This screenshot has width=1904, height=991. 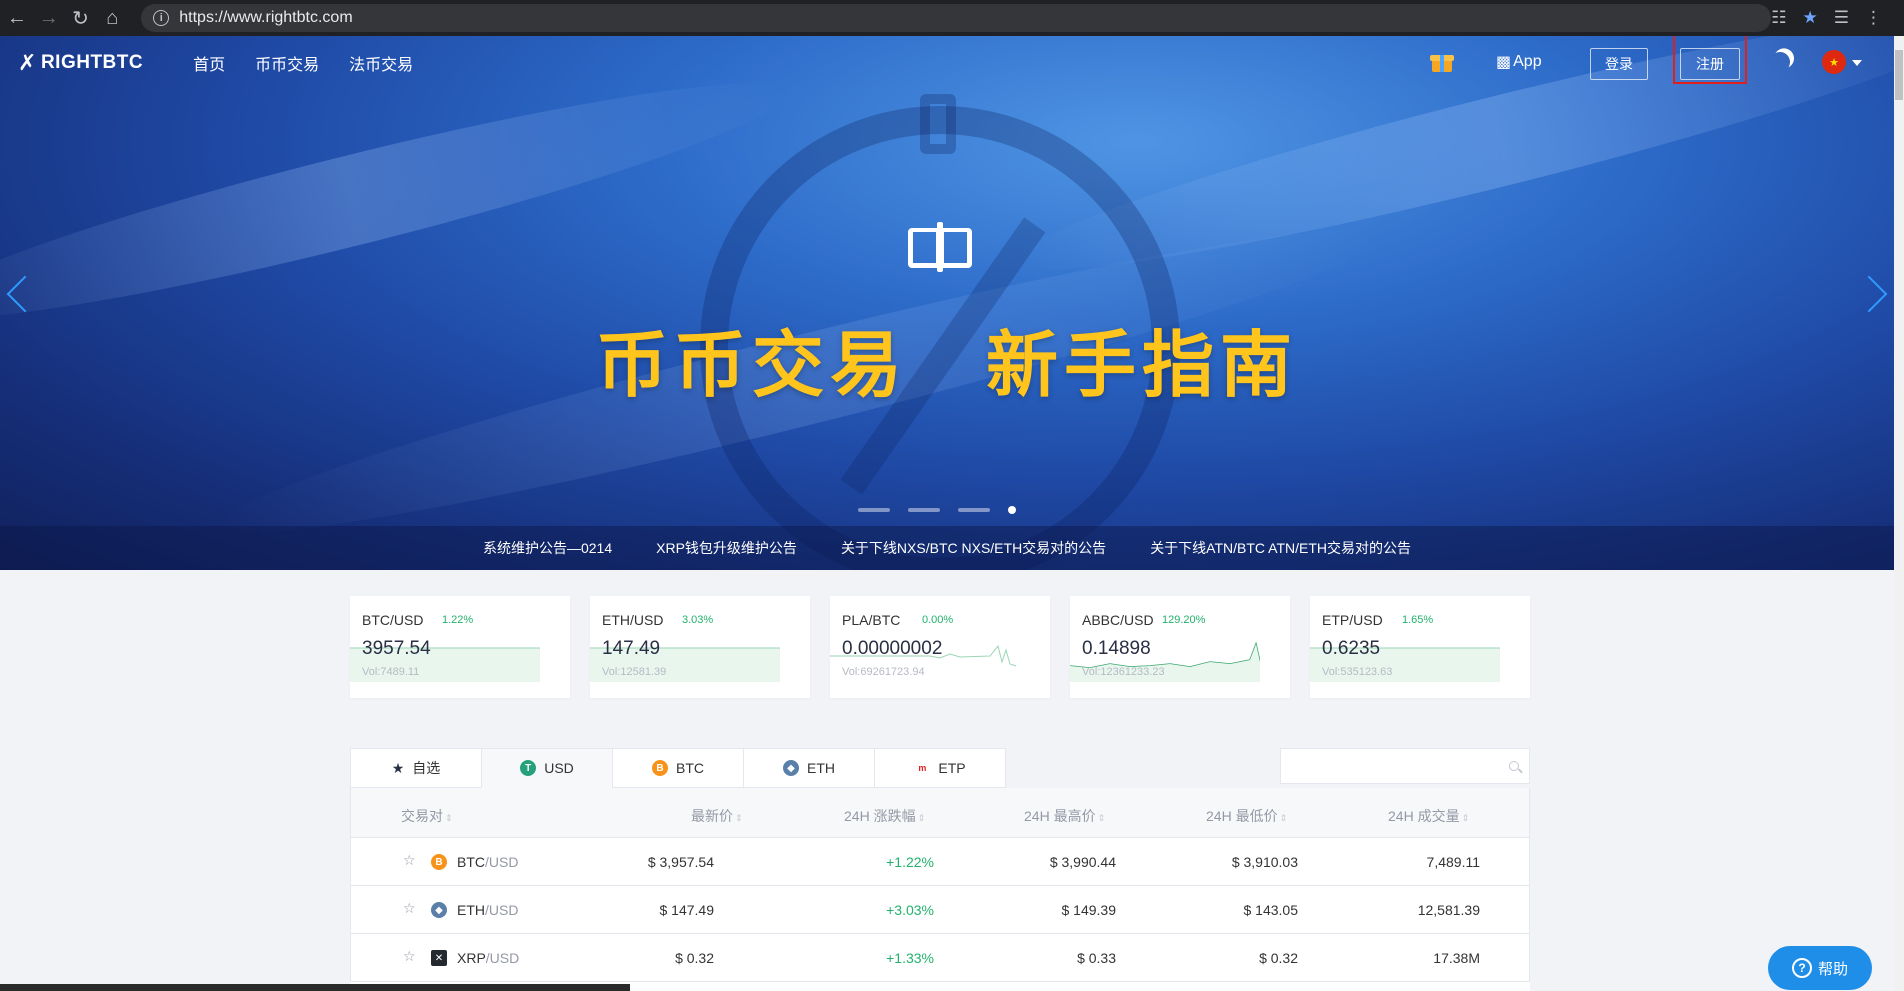 What do you see at coordinates (871, 620) in the screenshot?
I see `ticker-pair: PLA/BTC` at bounding box center [871, 620].